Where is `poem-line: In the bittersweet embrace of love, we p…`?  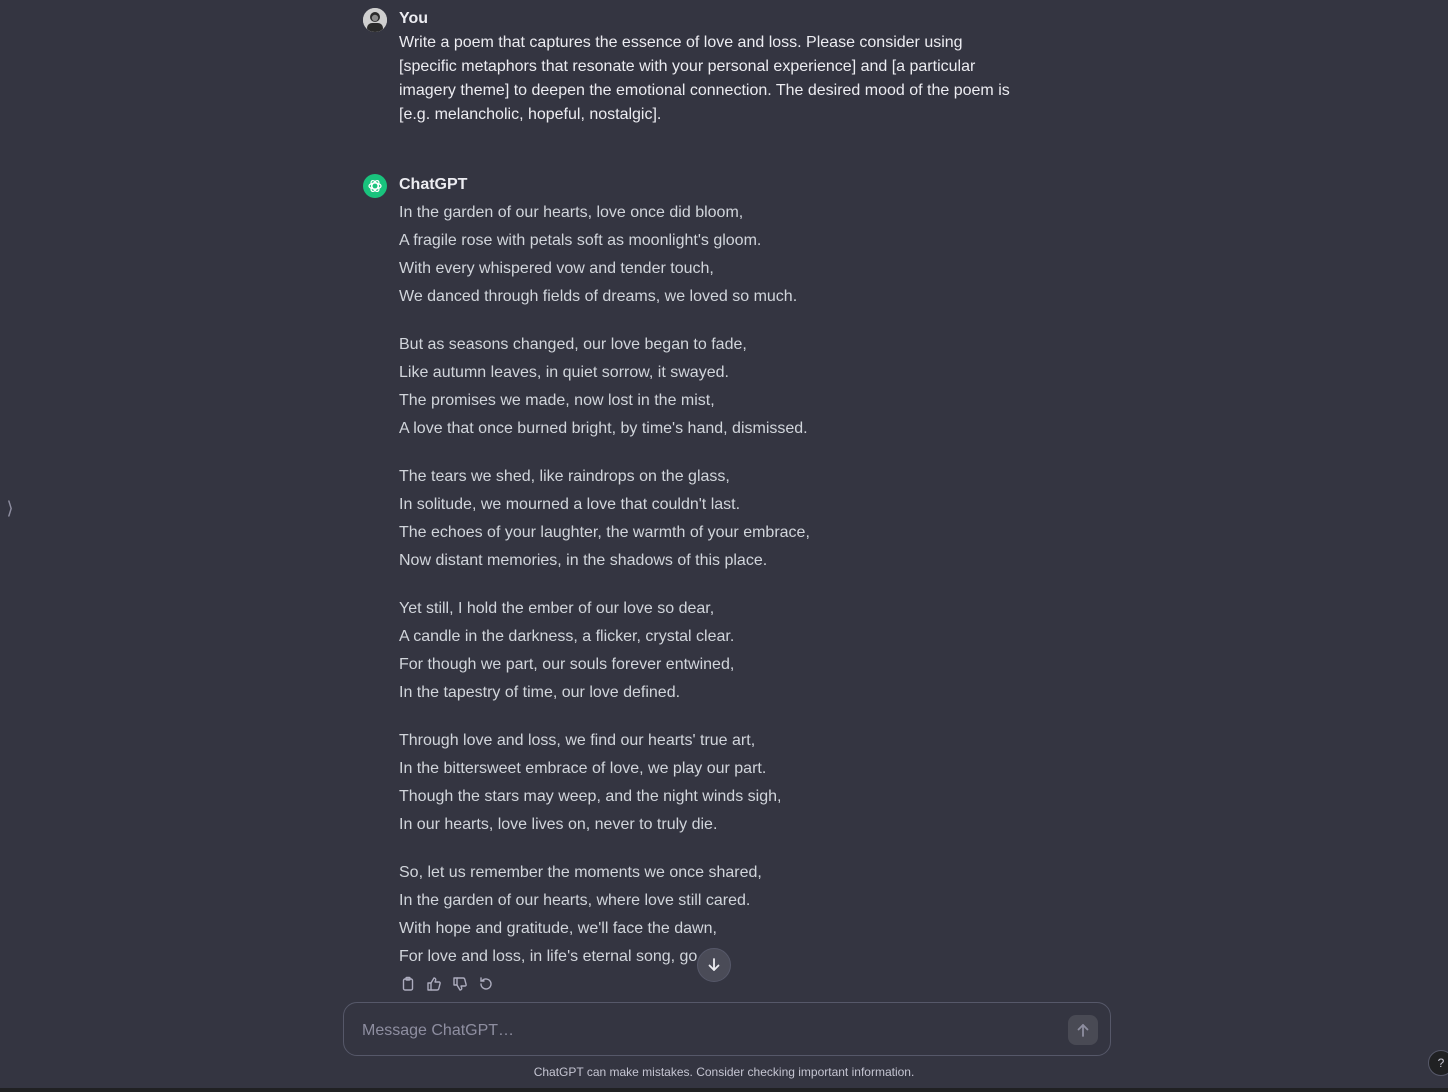 poem-line: In the bittersweet embrace of love, we p… is located at coordinates (583, 768).